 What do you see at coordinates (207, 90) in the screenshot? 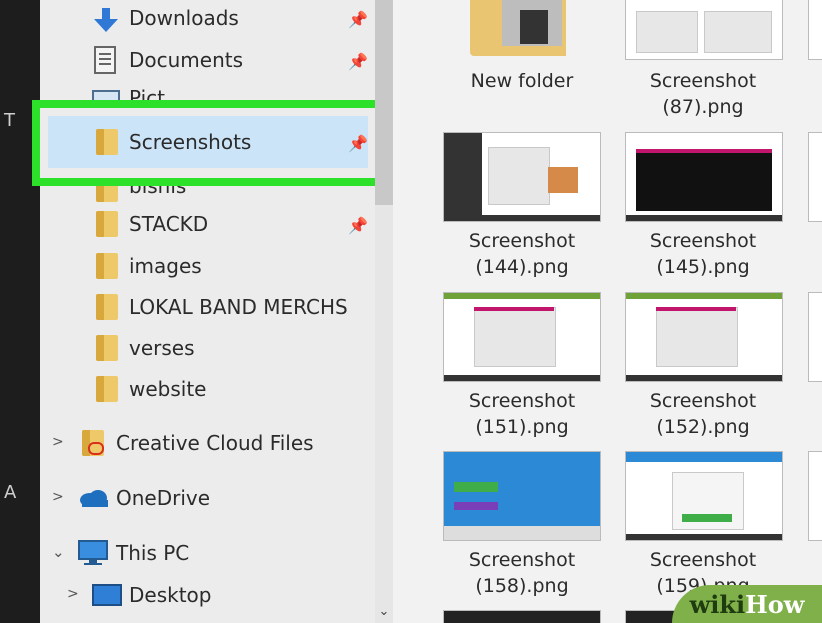
I see `nav-item-pictures: Pict` at bounding box center [207, 90].